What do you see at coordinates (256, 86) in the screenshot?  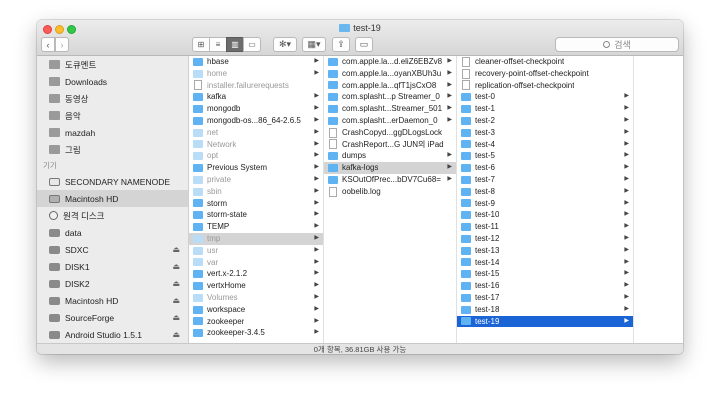 I see `file-row: installer.failurerequests` at bounding box center [256, 86].